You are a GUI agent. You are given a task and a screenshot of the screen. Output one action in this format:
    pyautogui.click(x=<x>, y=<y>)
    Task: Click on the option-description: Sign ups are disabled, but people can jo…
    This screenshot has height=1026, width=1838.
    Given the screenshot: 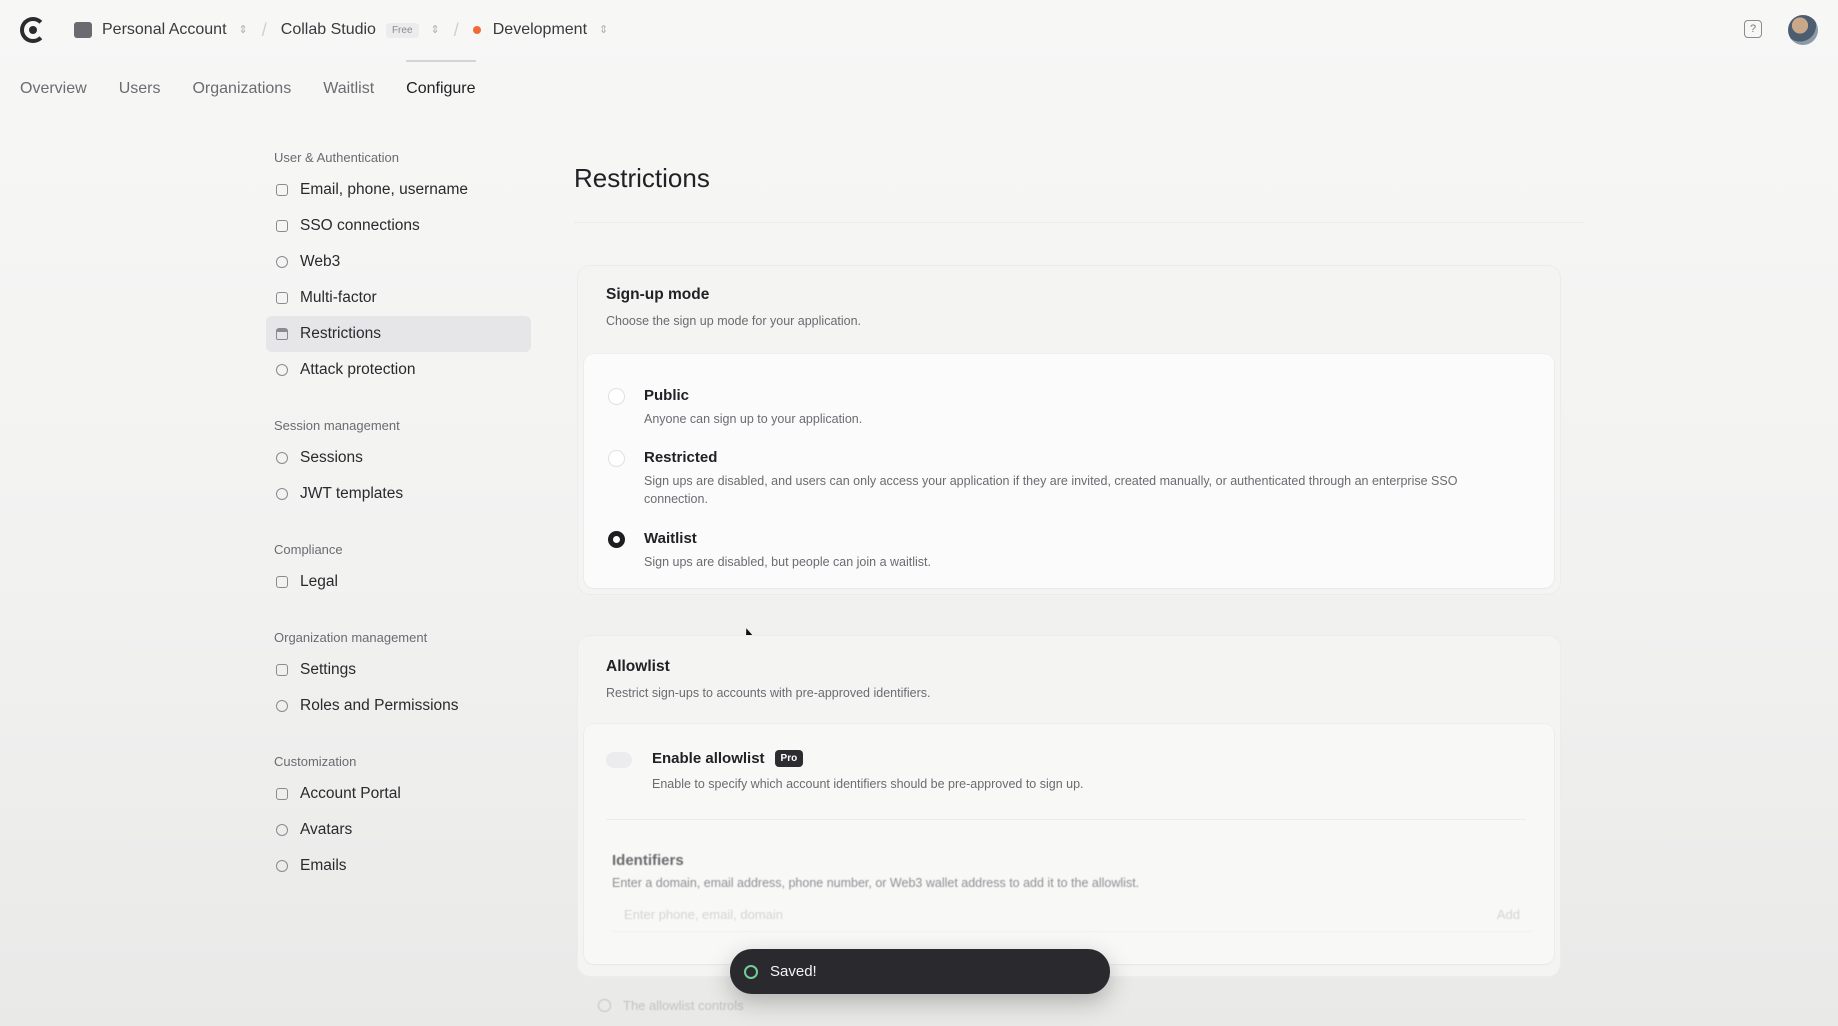 What is the action you would take?
    pyautogui.click(x=787, y=562)
    